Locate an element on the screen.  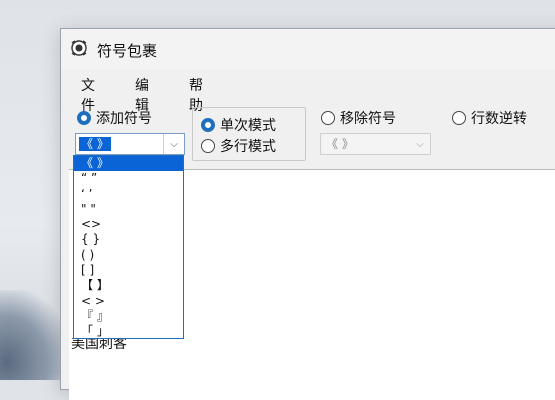
radio-reverse-lines: 行数逆转 is located at coordinates (489, 118).